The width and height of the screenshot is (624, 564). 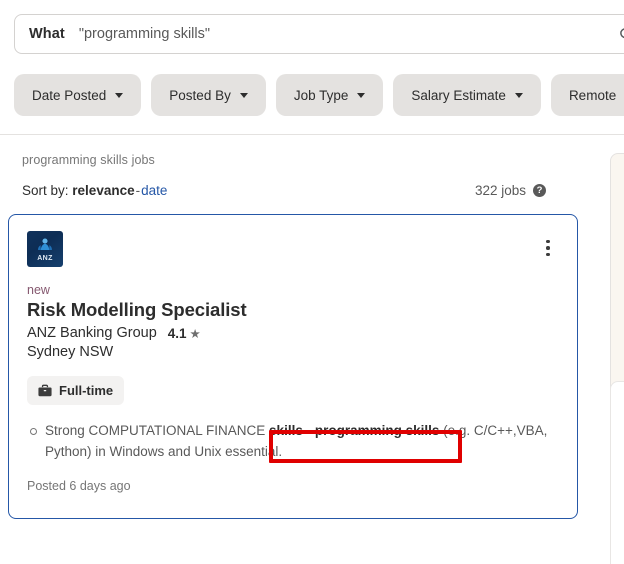 I want to click on anz-lotus-icon, so click(x=45, y=243).